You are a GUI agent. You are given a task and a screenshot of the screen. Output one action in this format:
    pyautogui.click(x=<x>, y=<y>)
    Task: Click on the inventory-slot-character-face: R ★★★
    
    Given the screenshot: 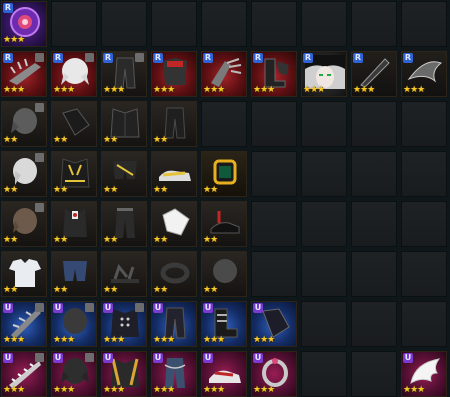 What is the action you would take?
    pyautogui.click(x=324, y=74)
    